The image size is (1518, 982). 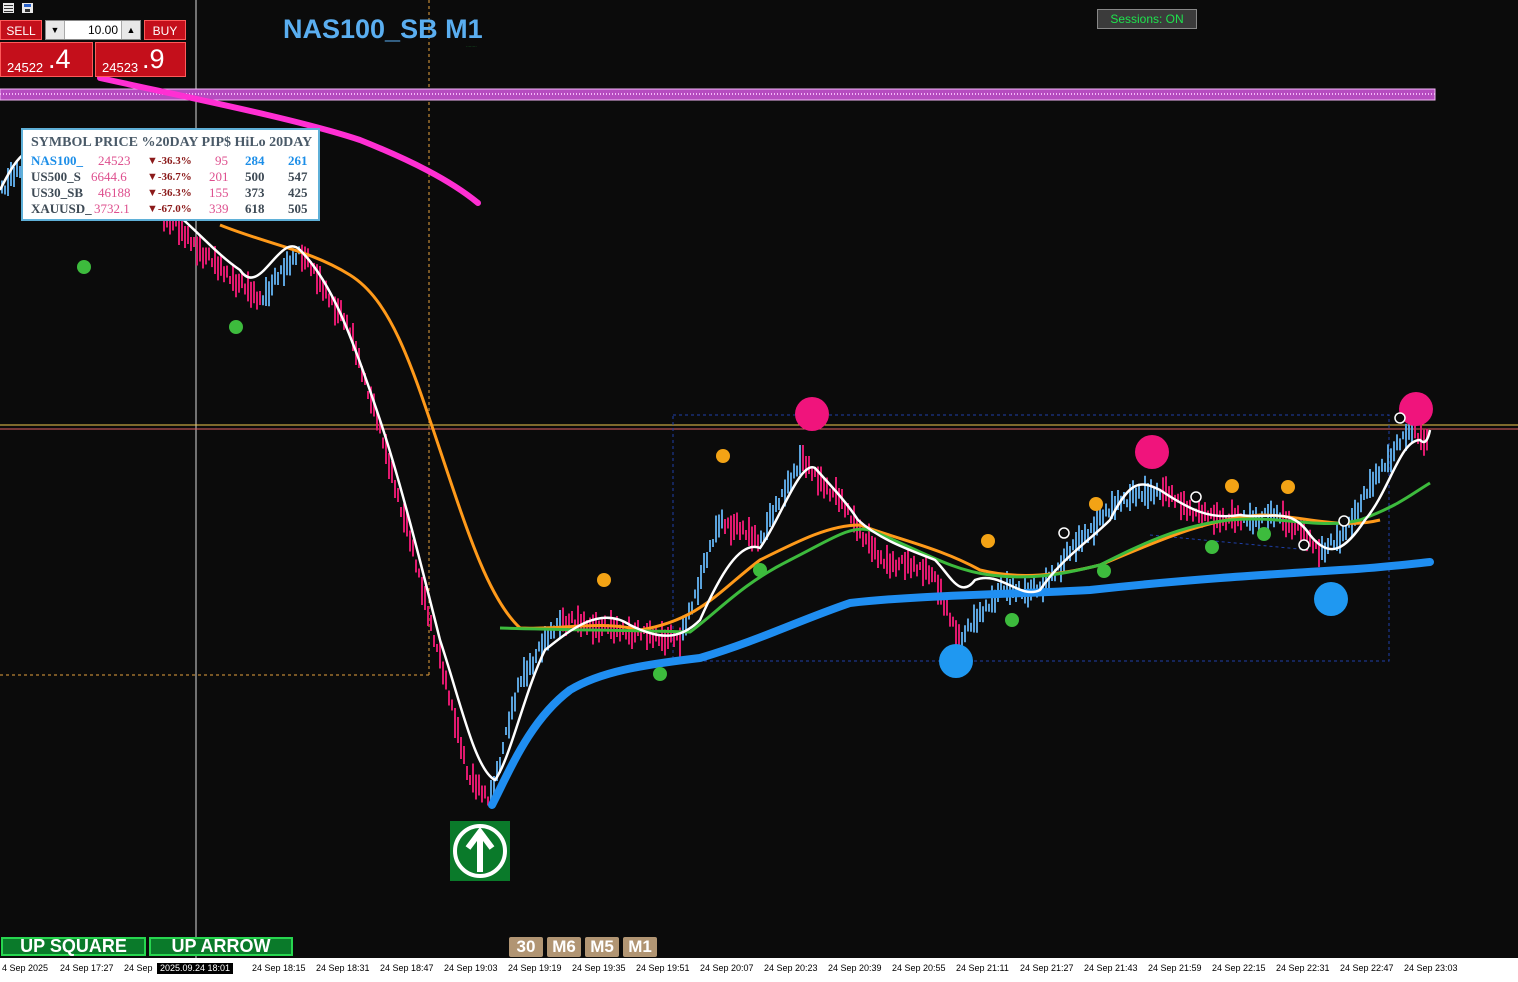 What do you see at coordinates (87, 968) in the screenshot?
I see `time-tick: 24 Sep 17:27` at bounding box center [87, 968].